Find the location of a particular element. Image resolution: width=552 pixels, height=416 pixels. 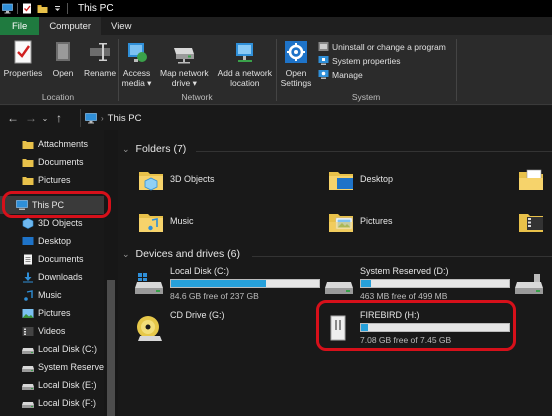

sidebar-item: Videos is located at coordinates (52, 331).